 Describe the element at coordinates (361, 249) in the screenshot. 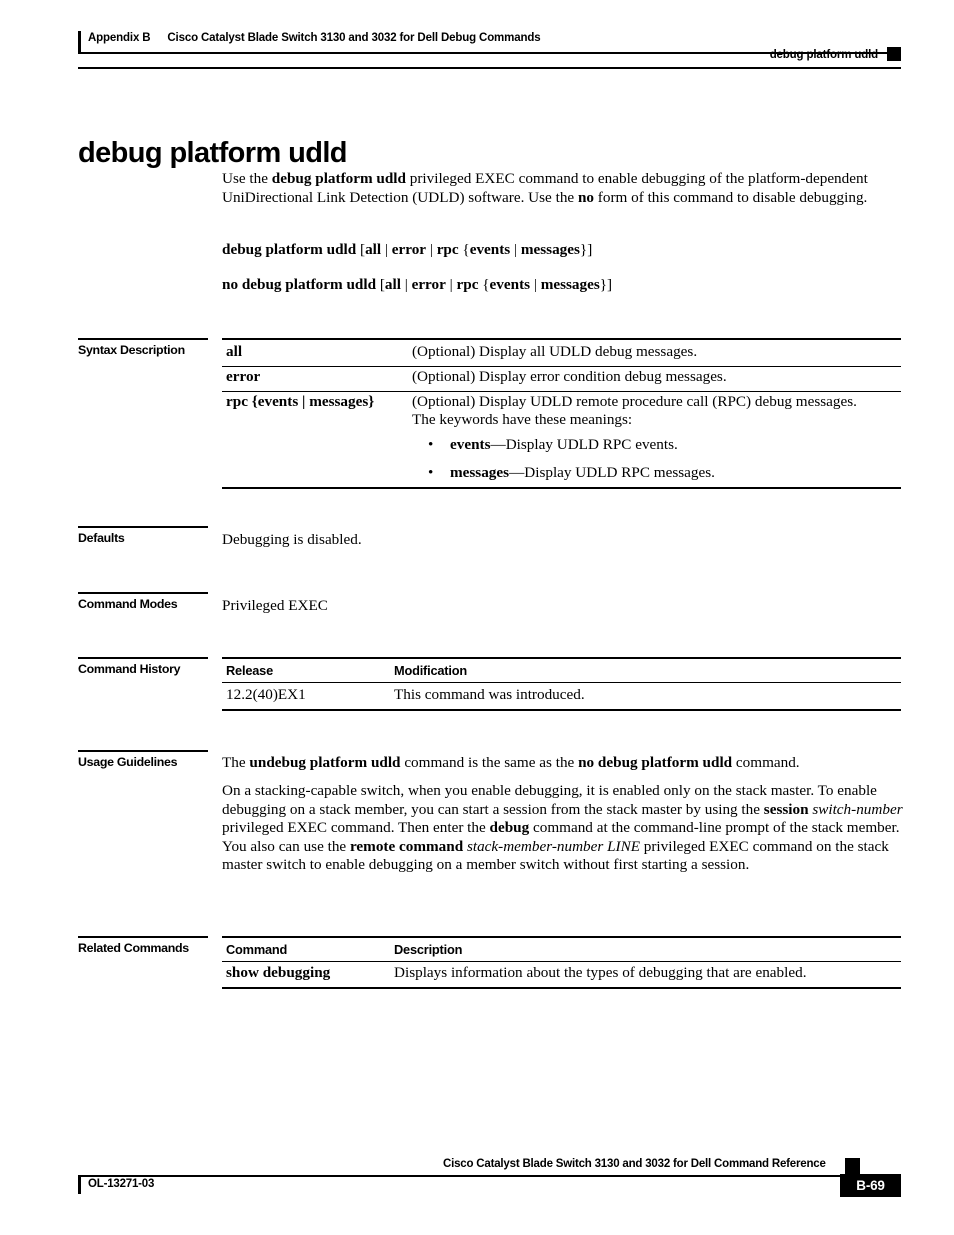

I see `syntax1-open-bracket: [` at that location.